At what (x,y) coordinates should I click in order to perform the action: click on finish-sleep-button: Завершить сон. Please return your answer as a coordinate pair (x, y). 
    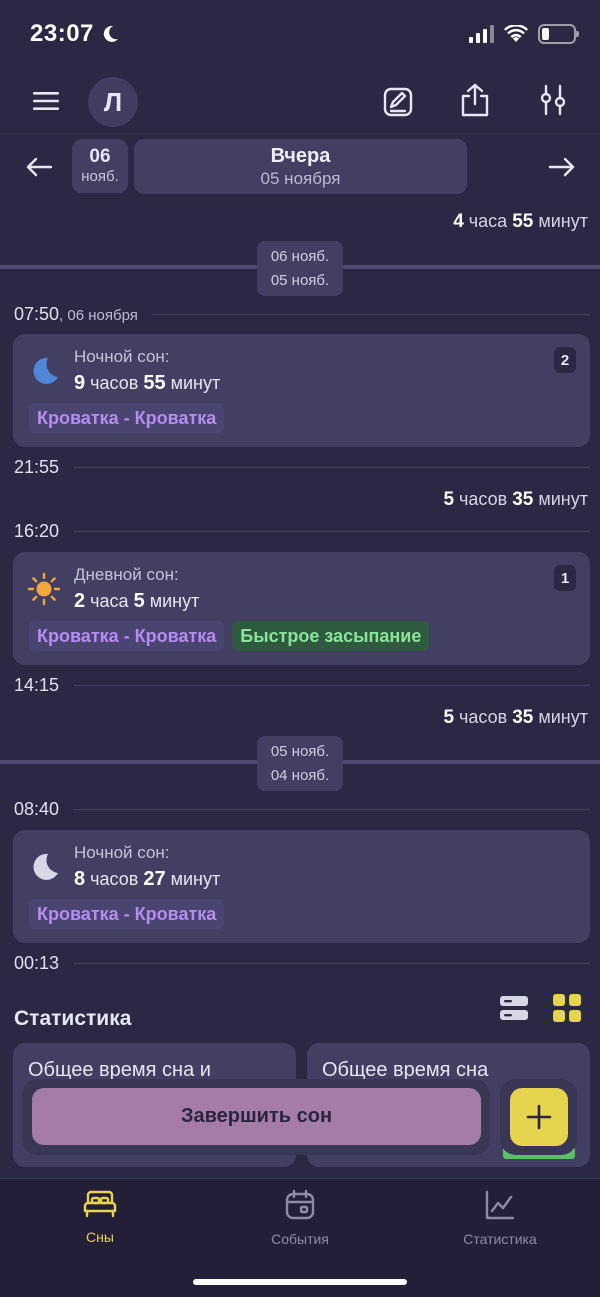
    Looking at the image, I should click on (256, 1116).